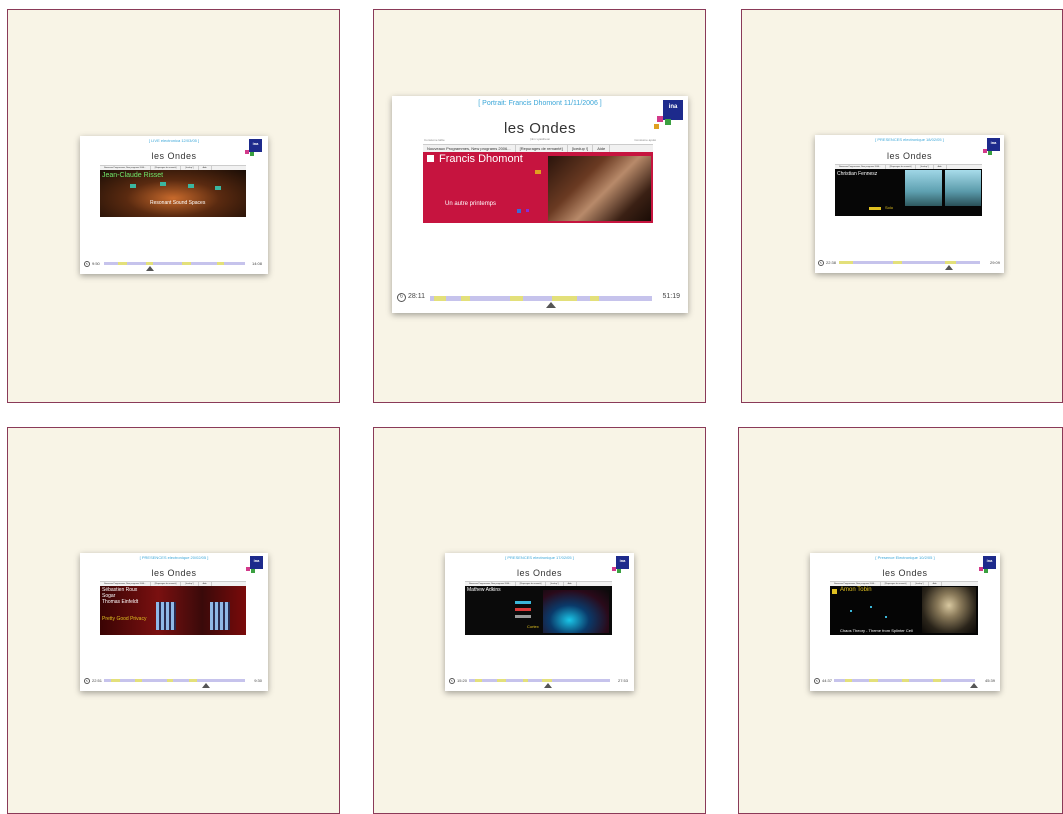 This screenshot has width=1063, height=814. I want to click on artist-name: Mathew Adkins, so click(484, 590).